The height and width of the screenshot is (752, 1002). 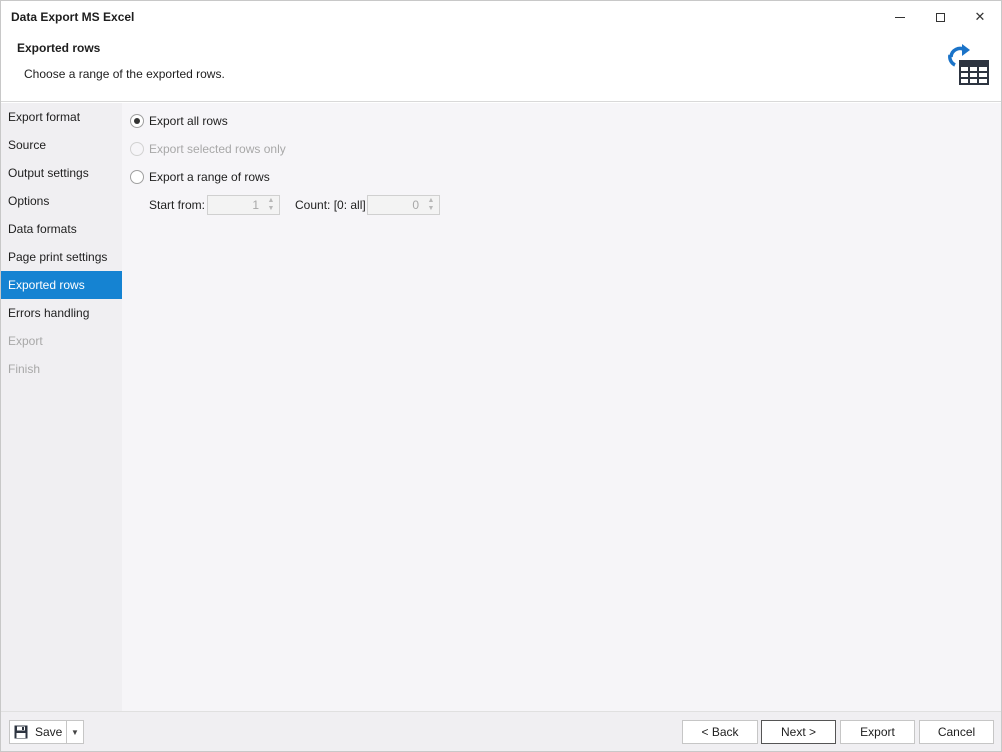 I want to click on export-selected-rows-option: Export selected rows only, so click(x=208, y=149).